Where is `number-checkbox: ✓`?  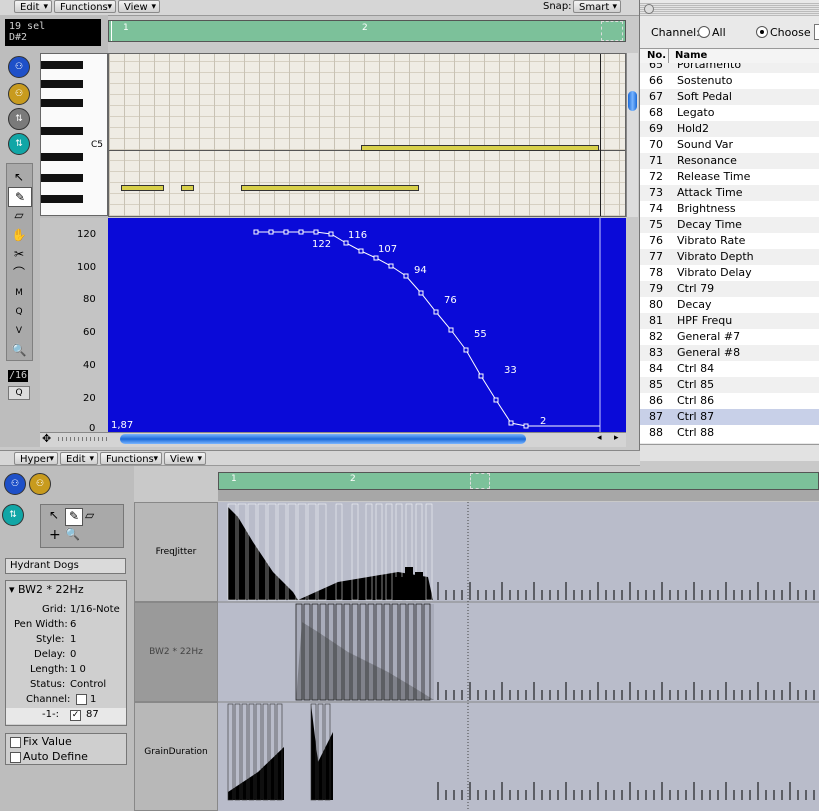 number-checkbox: ✓ is located at coordinates (75, 715).